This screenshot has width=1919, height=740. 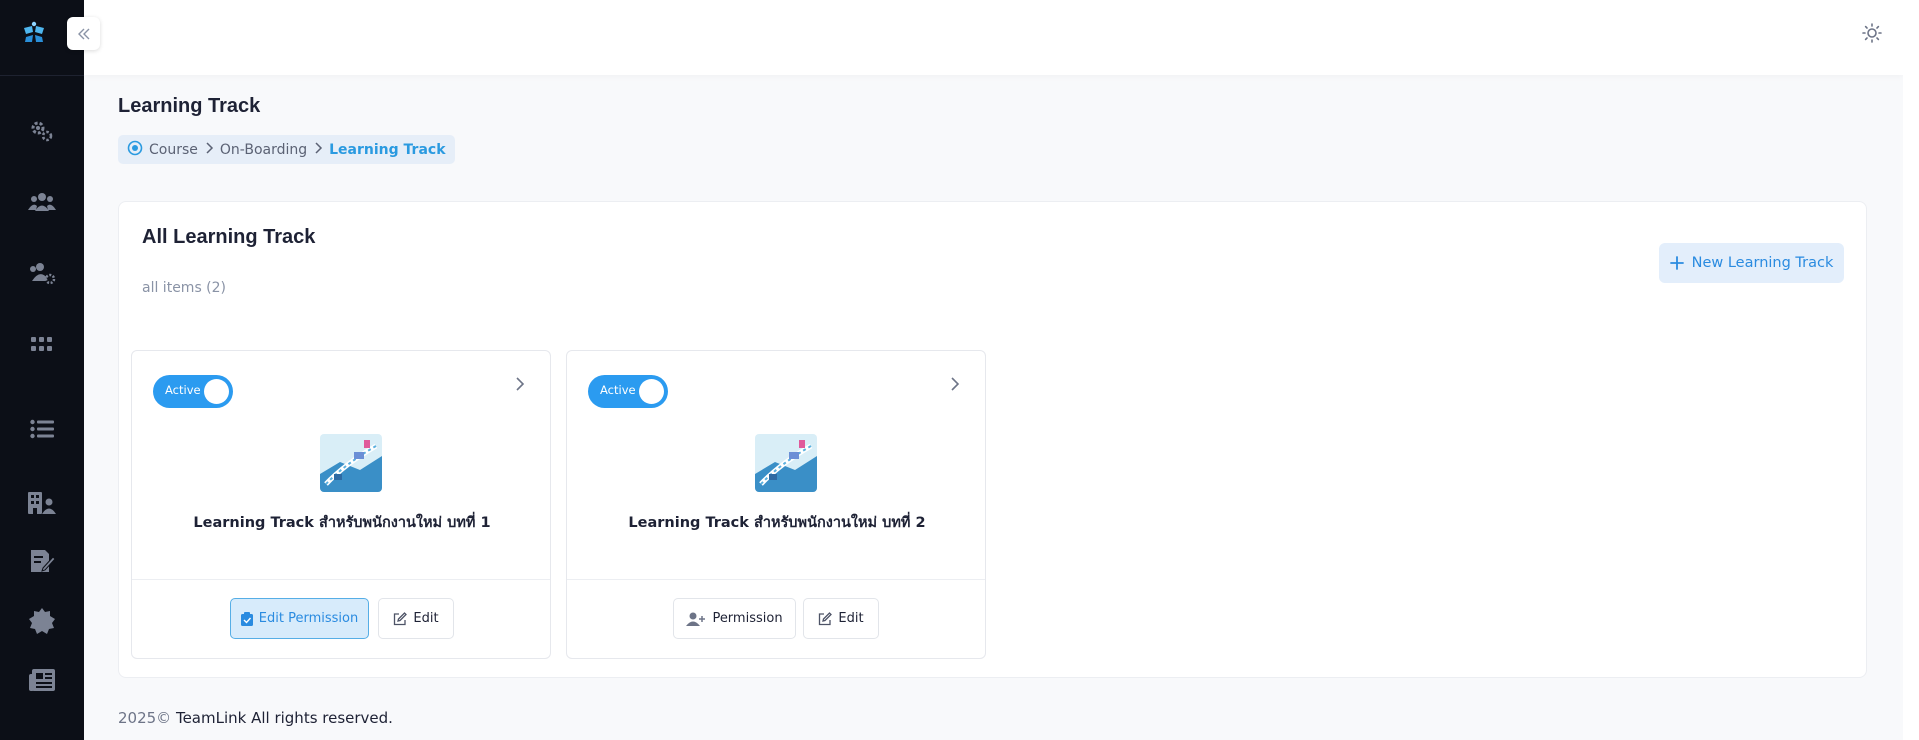 I want to click on sidebar, so click(x=42, y=370).